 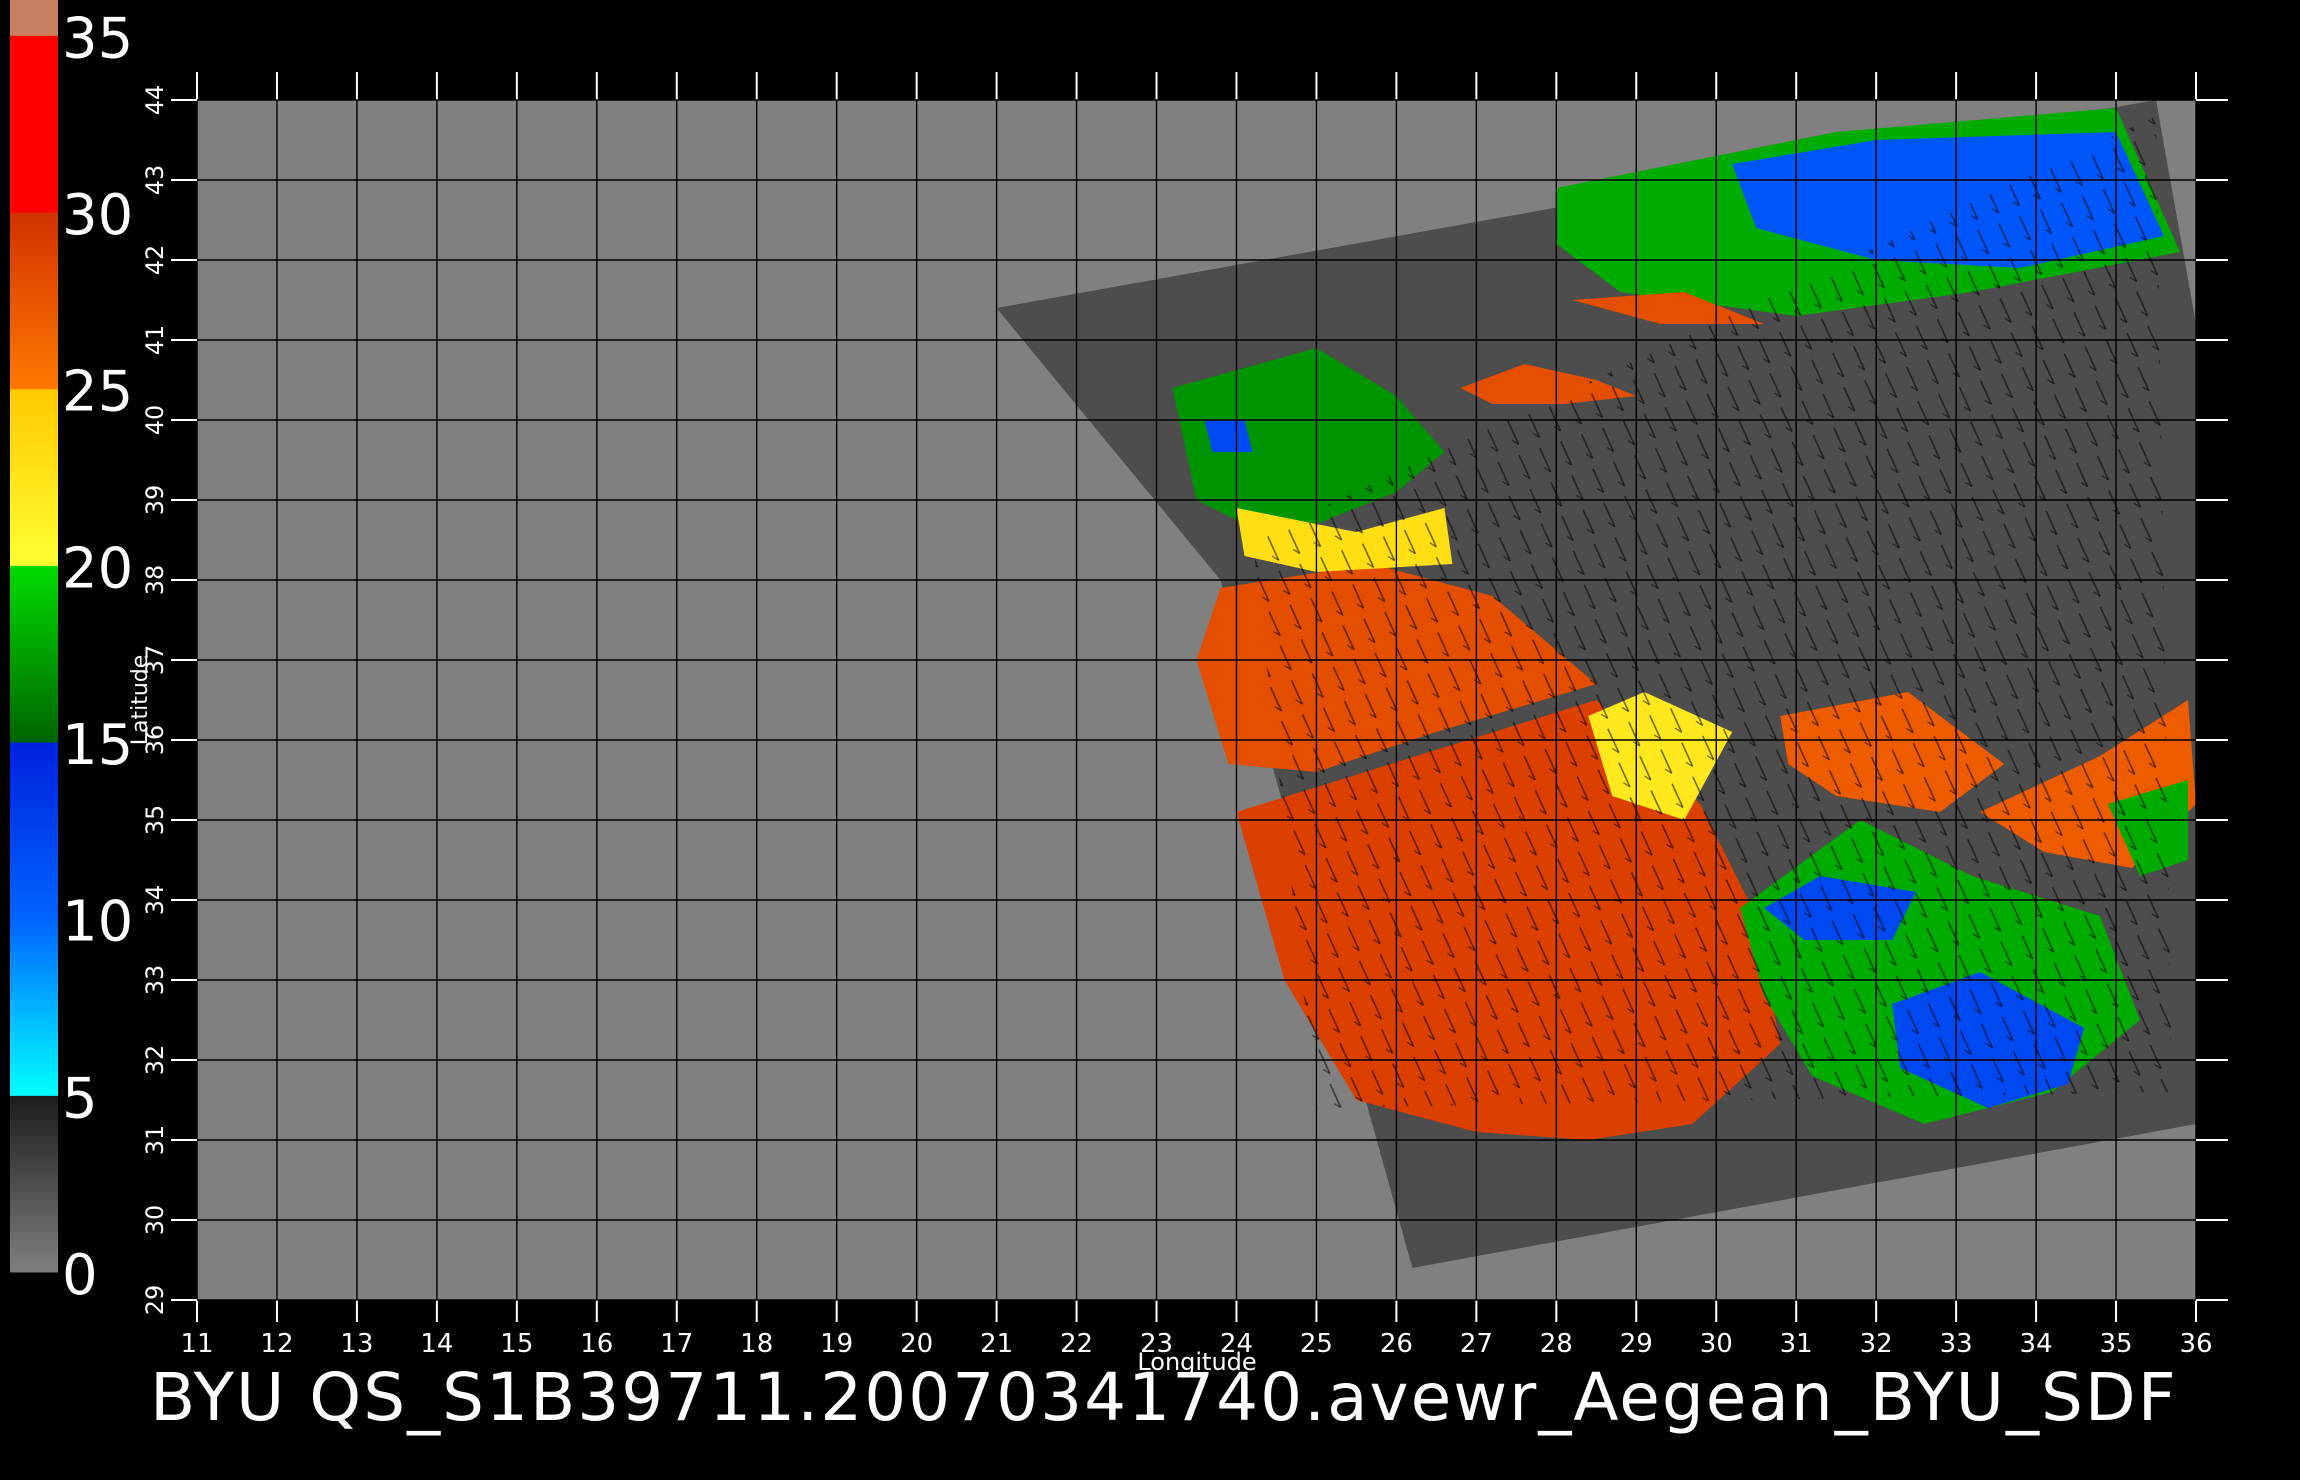 What do you see at coordinates (2115, 1344) in the screenshot?
I see `longitude-tick-label: 35` at bounding box center [2115, 1344].